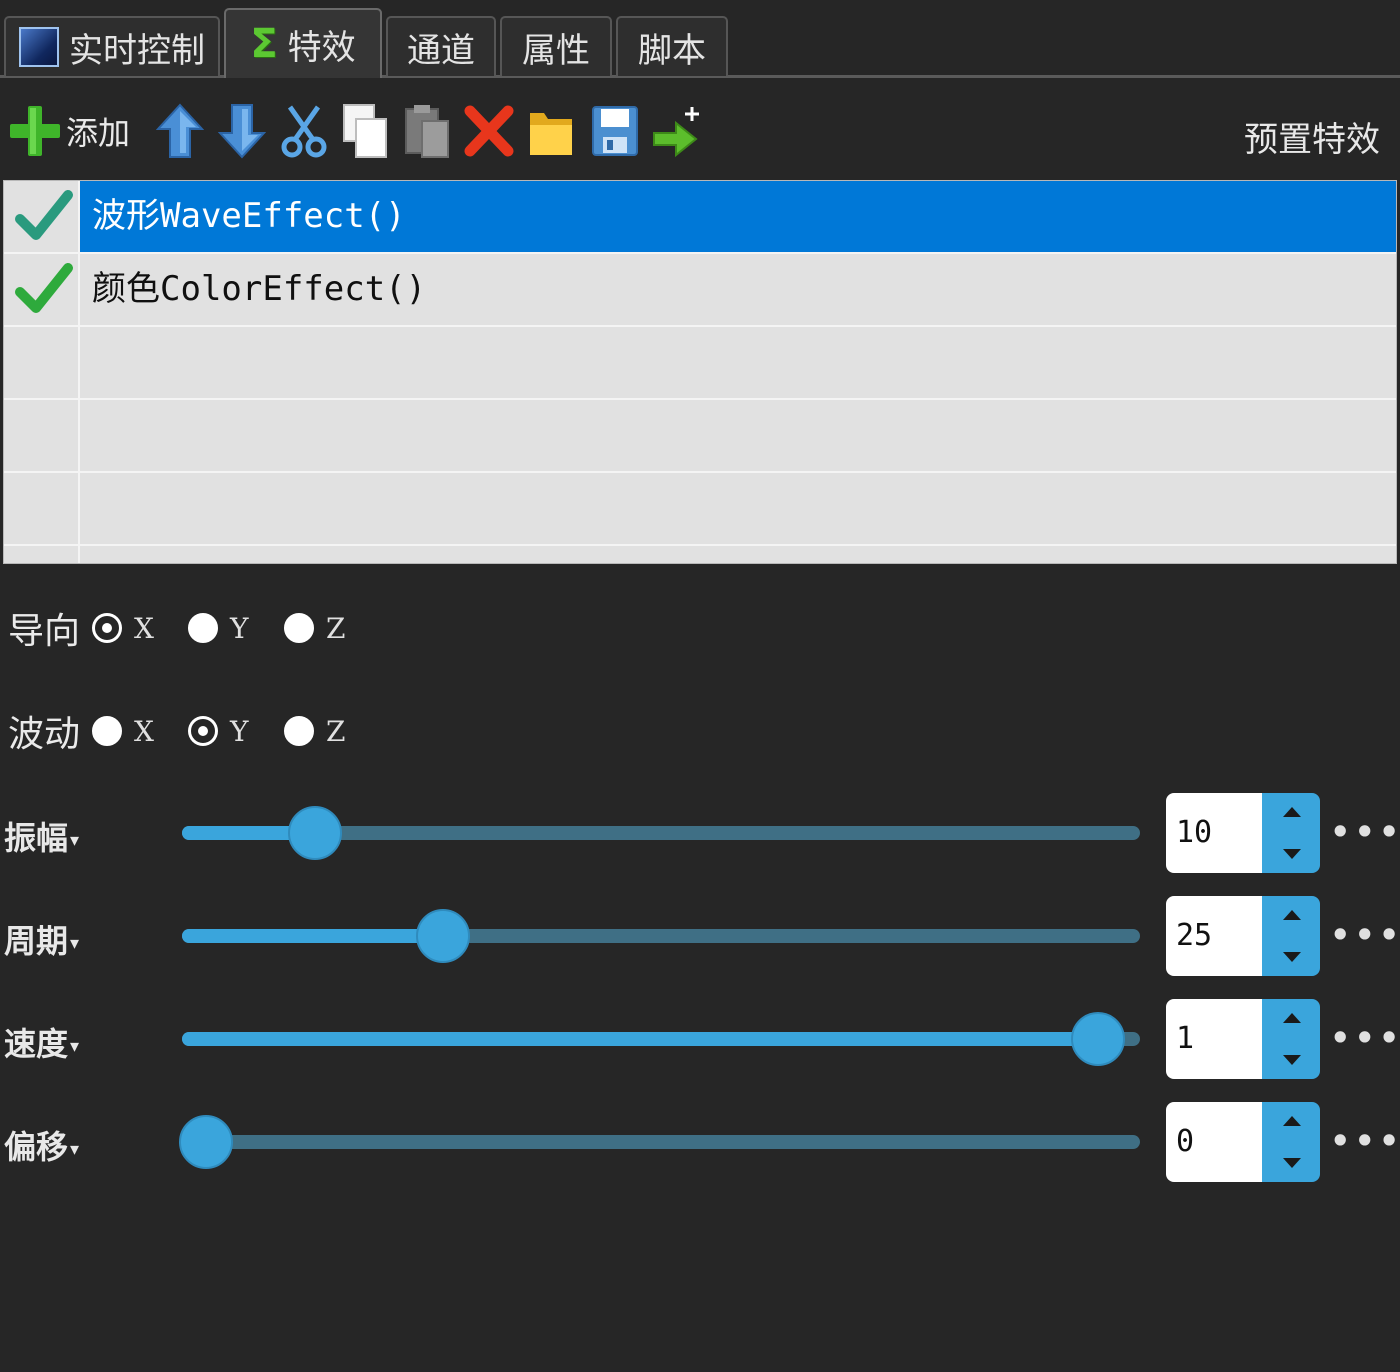 The height and width of the screenshot is (1372, 1400). I want to click on offset-dropdown: 偏移 ▾, so click(41, 1145).